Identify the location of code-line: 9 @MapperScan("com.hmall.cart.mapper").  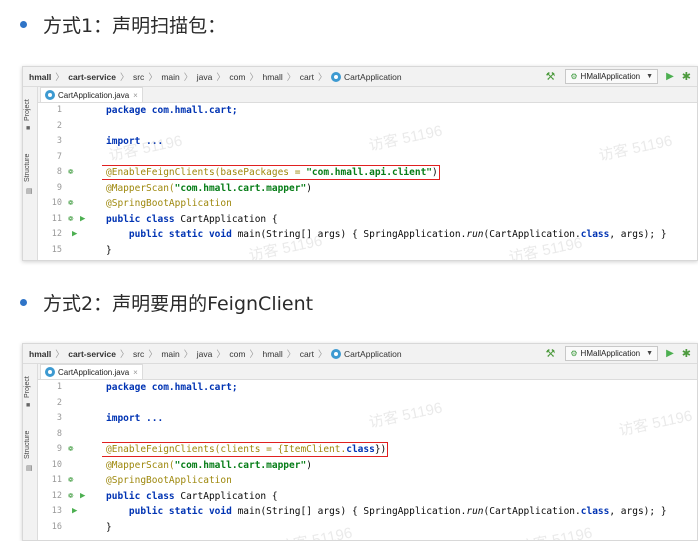
(367, 188).